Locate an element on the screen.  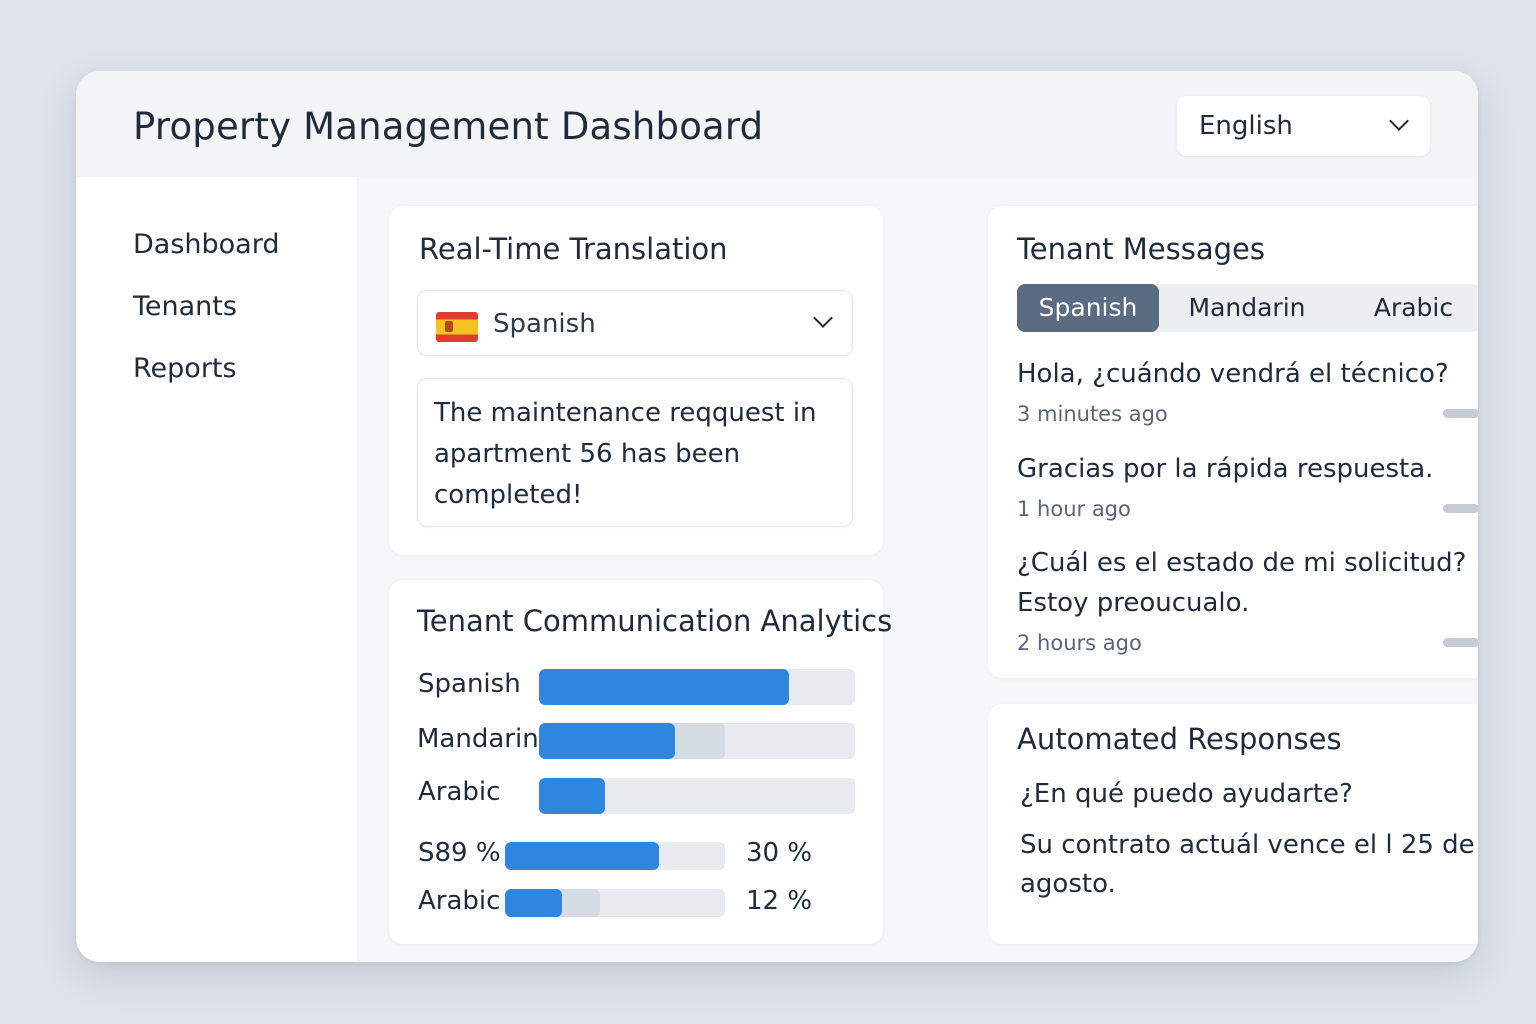
bar-label: Arabic is located at coordinates (459, 792).